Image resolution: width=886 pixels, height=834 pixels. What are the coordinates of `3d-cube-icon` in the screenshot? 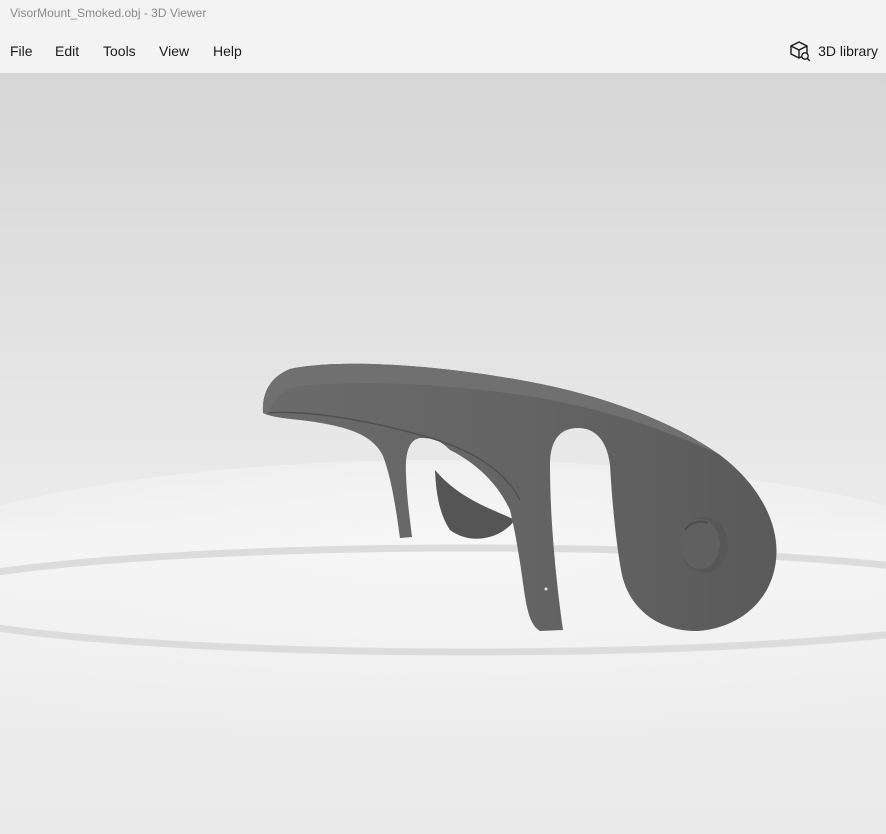 It's located at (800, 51).